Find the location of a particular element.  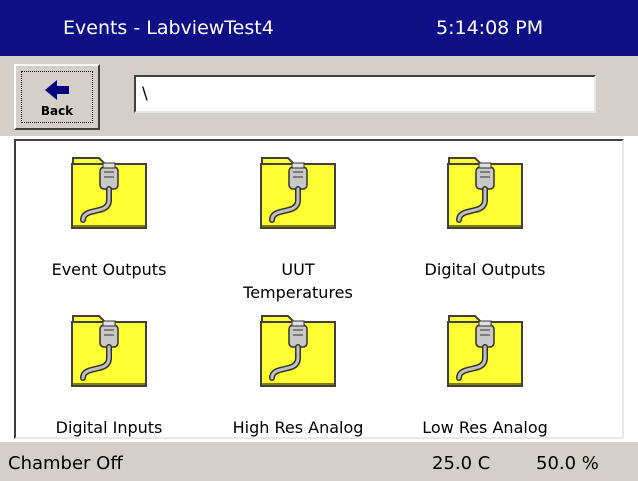

back-arrow-icon is located at coordinates (57, 90).